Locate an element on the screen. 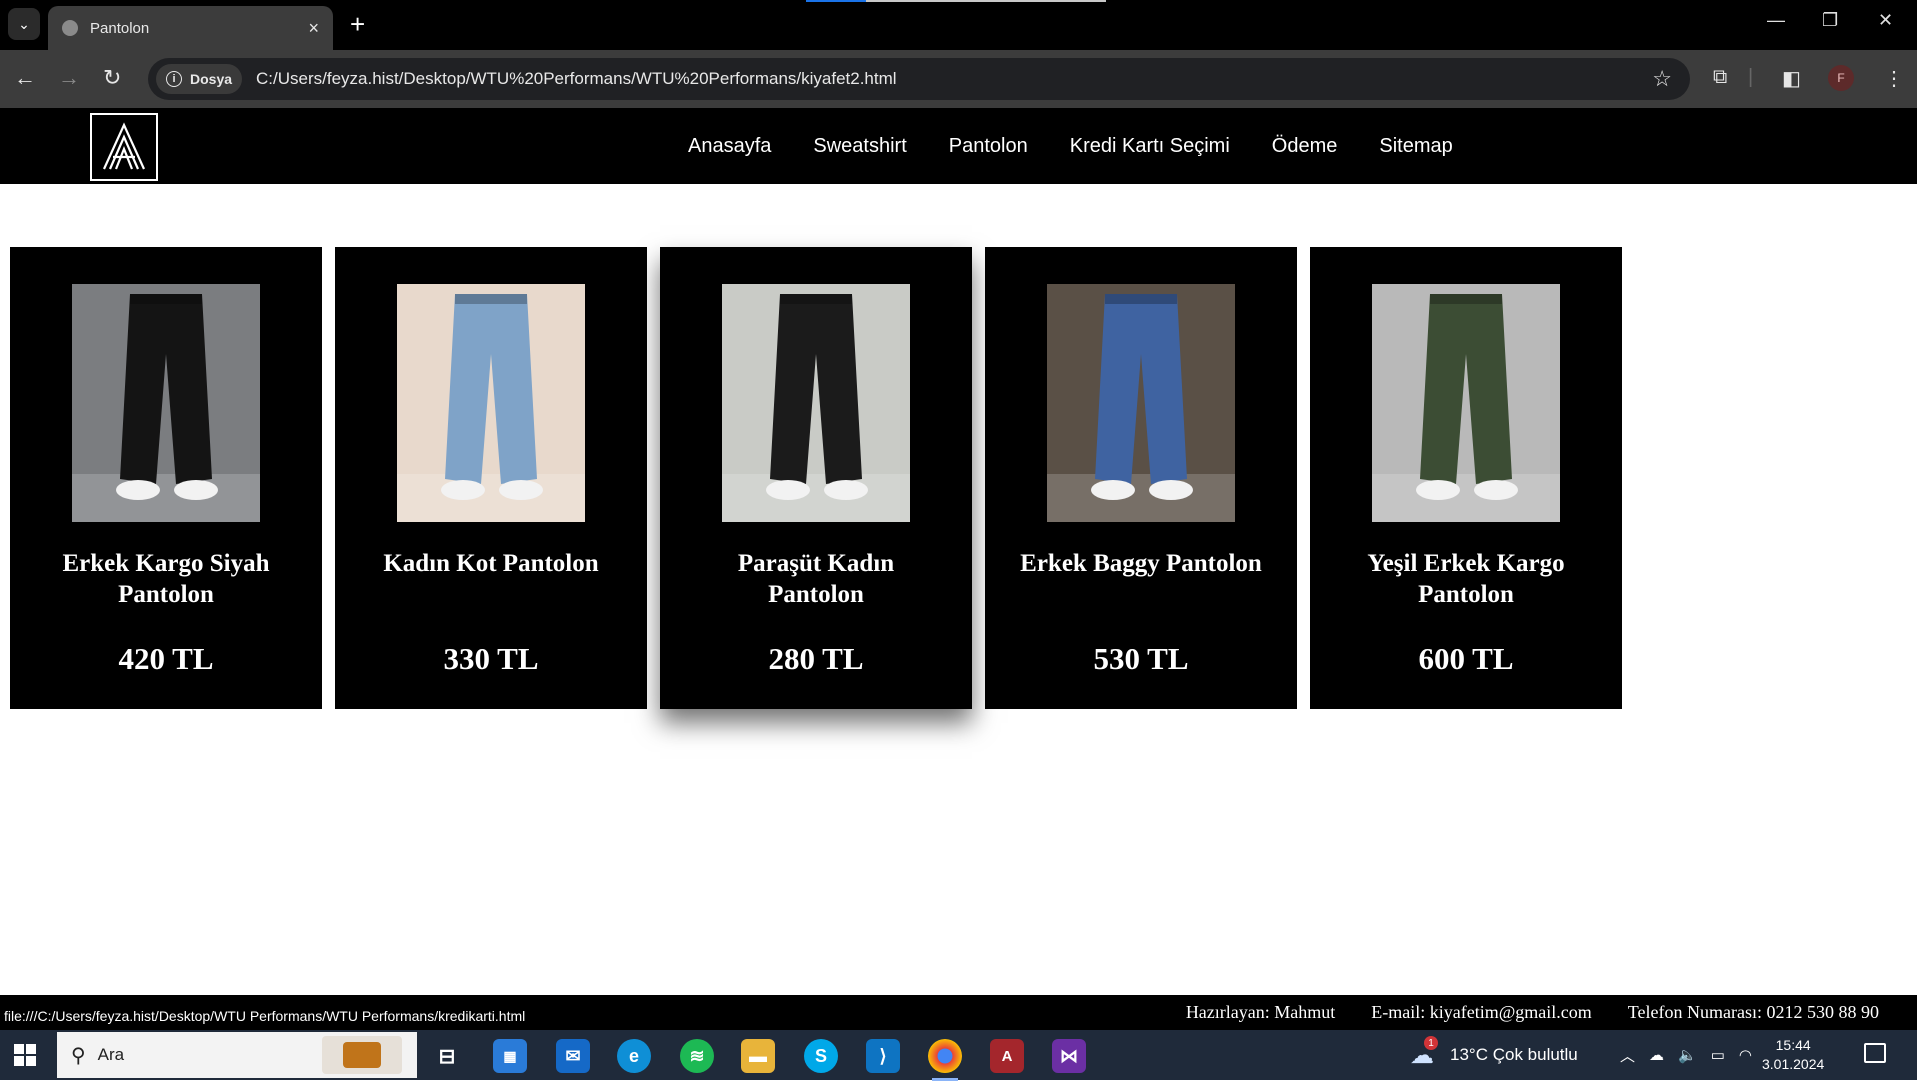 The height and width of the screenshot is (1081, 1917). profile-avatar: F is located at coordinates (1841, 78).